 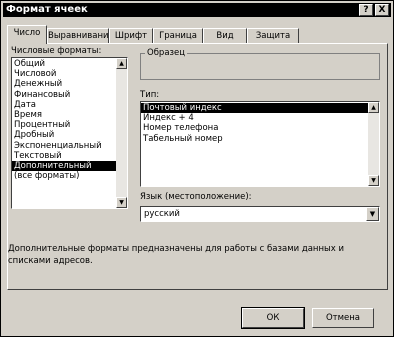 I want to click on list-item: Дробный, so click(x=69, y=135).